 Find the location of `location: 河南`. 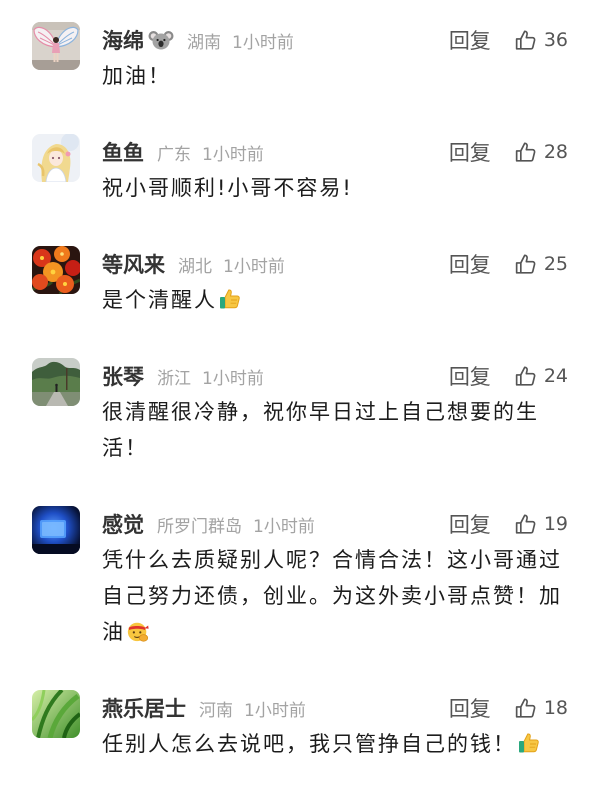

location: 河南 is located at coordinates (216, 710).